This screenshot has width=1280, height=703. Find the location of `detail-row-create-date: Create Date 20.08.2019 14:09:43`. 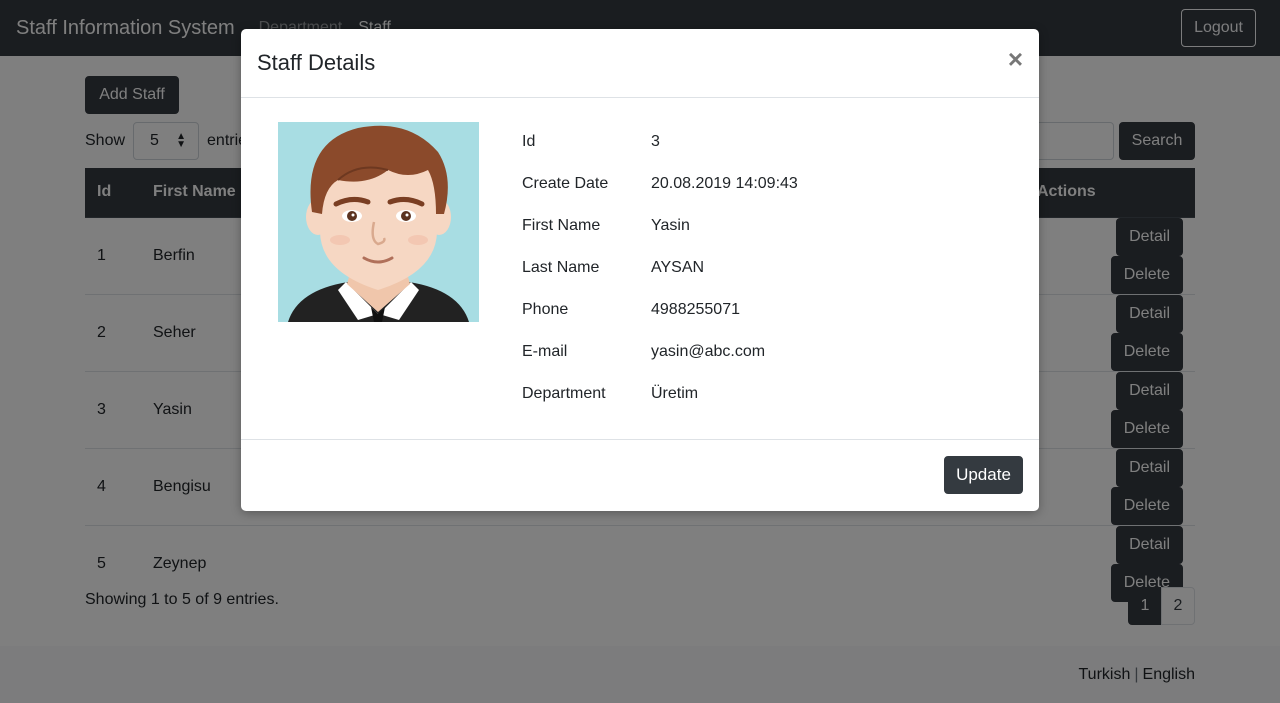

detail-row-create-date: Create Date 20.08.2019 14:09:43 is located at coordinates (660, 184).